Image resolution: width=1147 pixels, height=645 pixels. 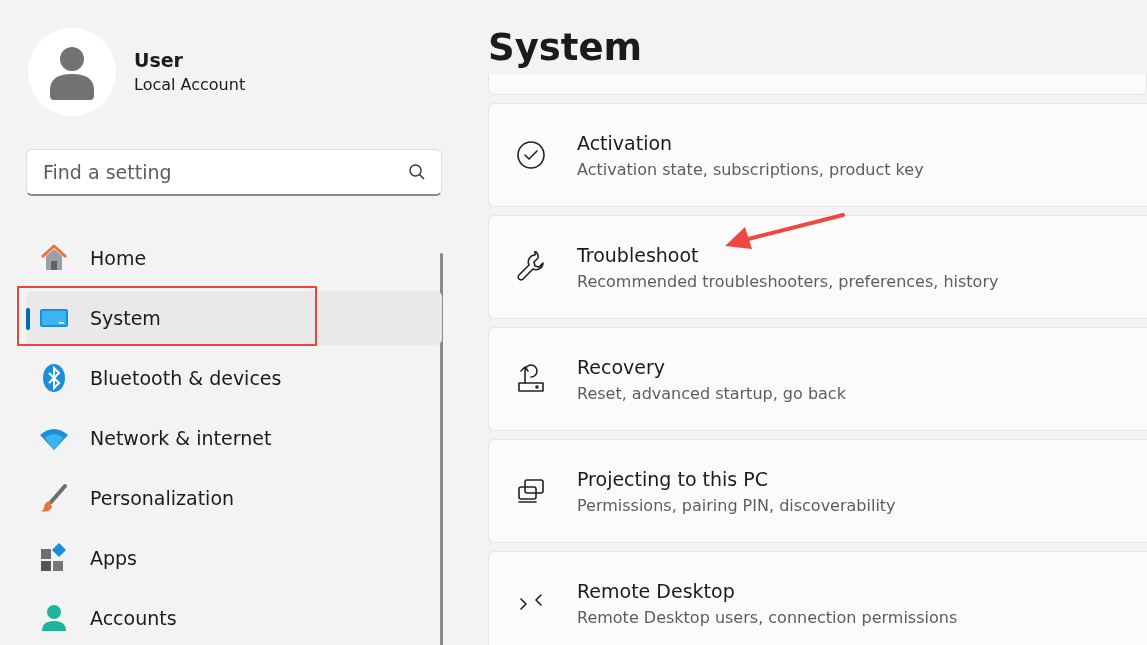 What do you see at coordinates (817, 267) in the screenshot?
I see `settings-card: Troubleshoot Recommended troubleshooters, preferences, history` at bounding box center [817, 267].